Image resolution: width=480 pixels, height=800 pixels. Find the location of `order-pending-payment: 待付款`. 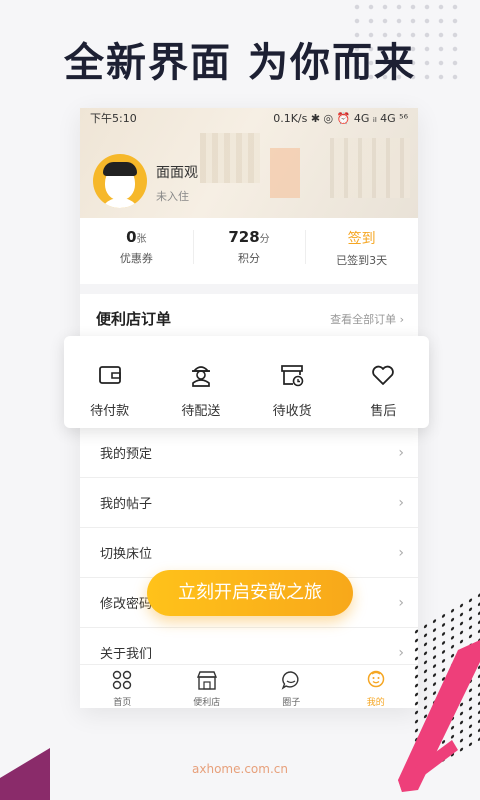

order-pending-payment: 待付款 is located at coordinates (109, 382).